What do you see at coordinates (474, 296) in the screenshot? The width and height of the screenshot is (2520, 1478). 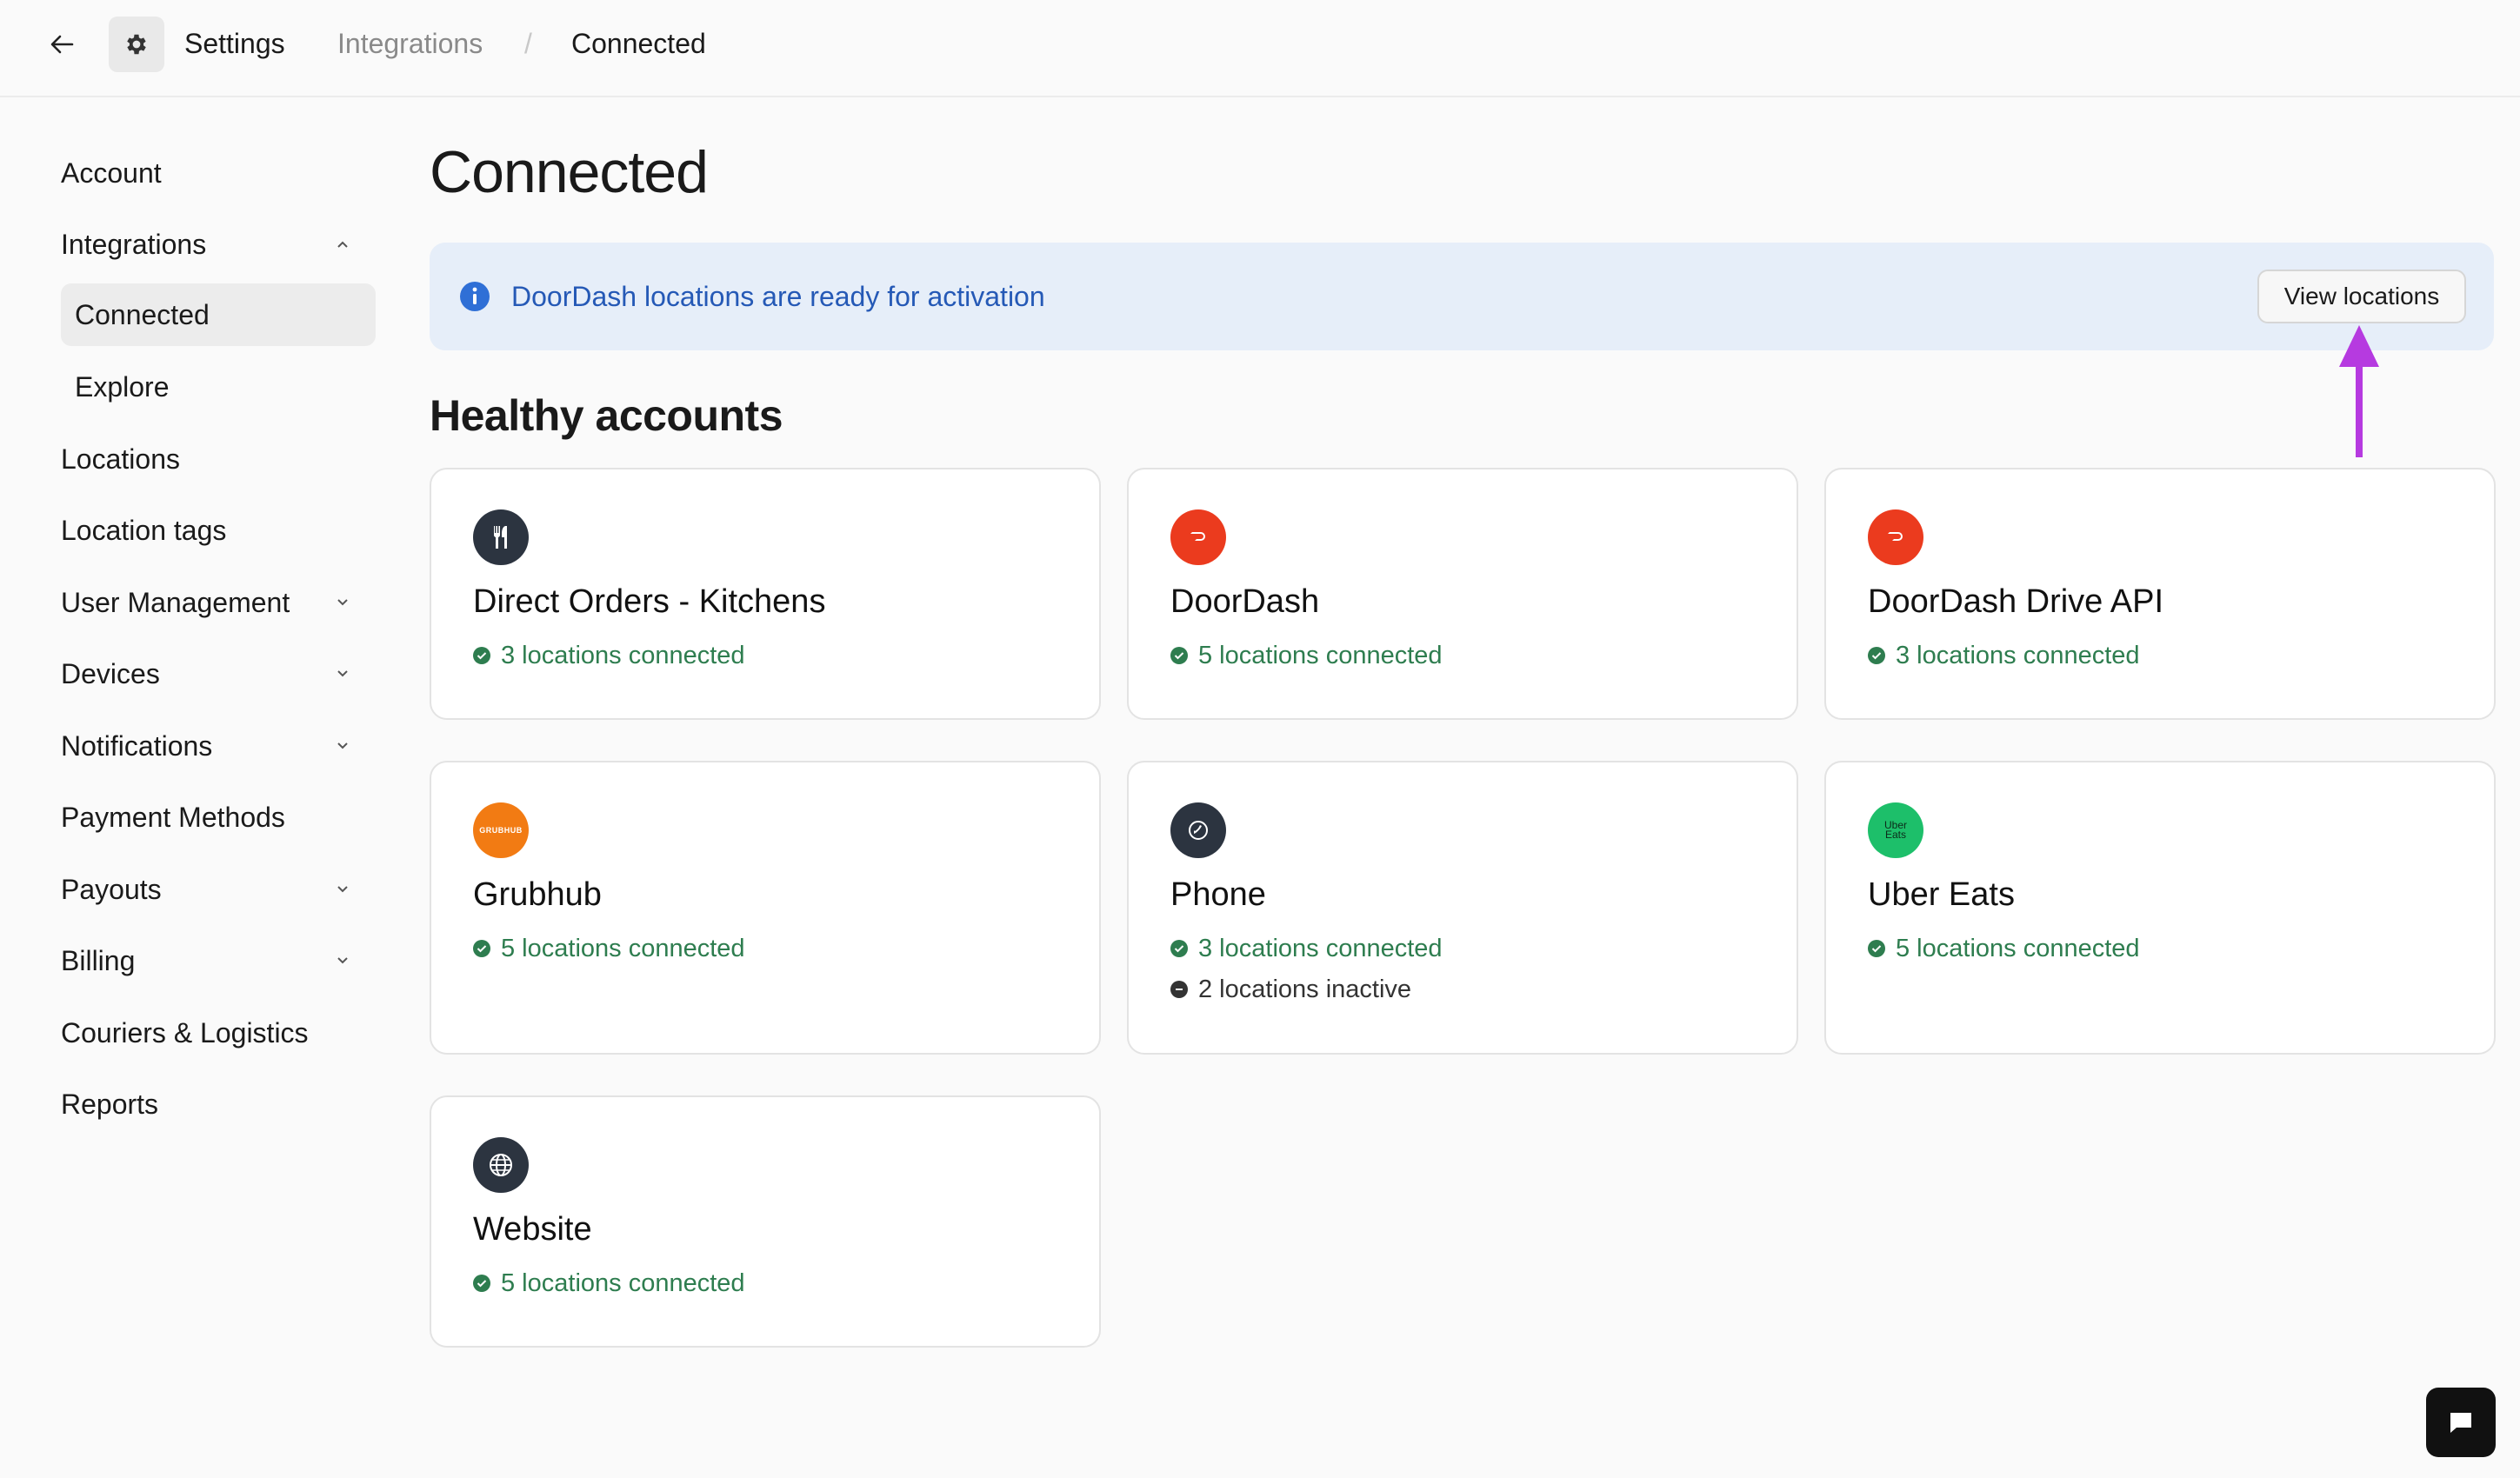 I see `info-icon` at bounding box center [474, 296].